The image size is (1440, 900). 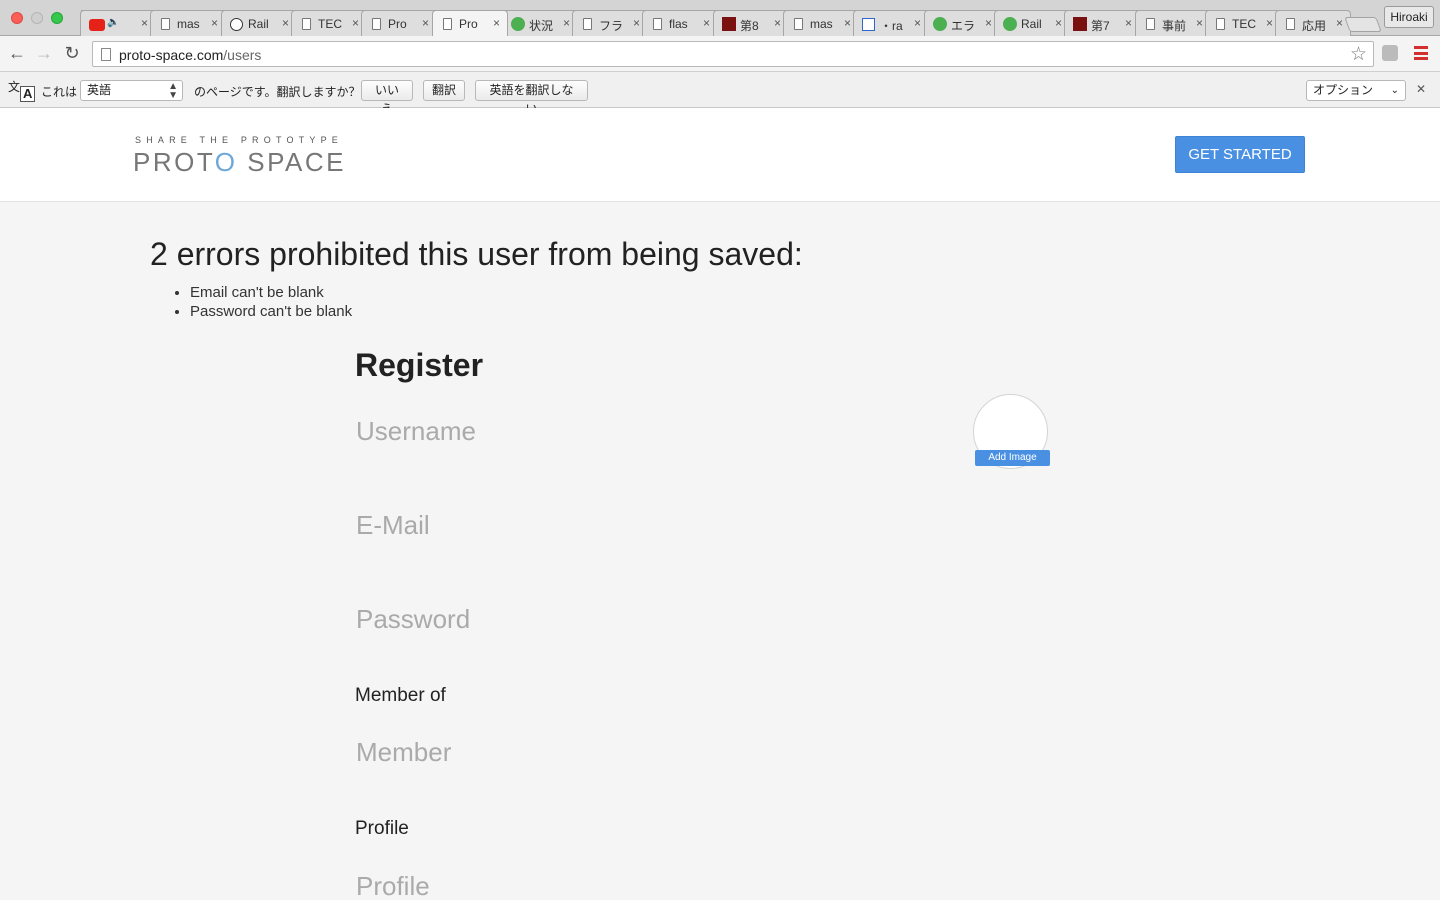 What do you see at coordinates (962, 23) in the screenshot?
I see `browser-tab: エラ ×` at bounding box center [962, 23].